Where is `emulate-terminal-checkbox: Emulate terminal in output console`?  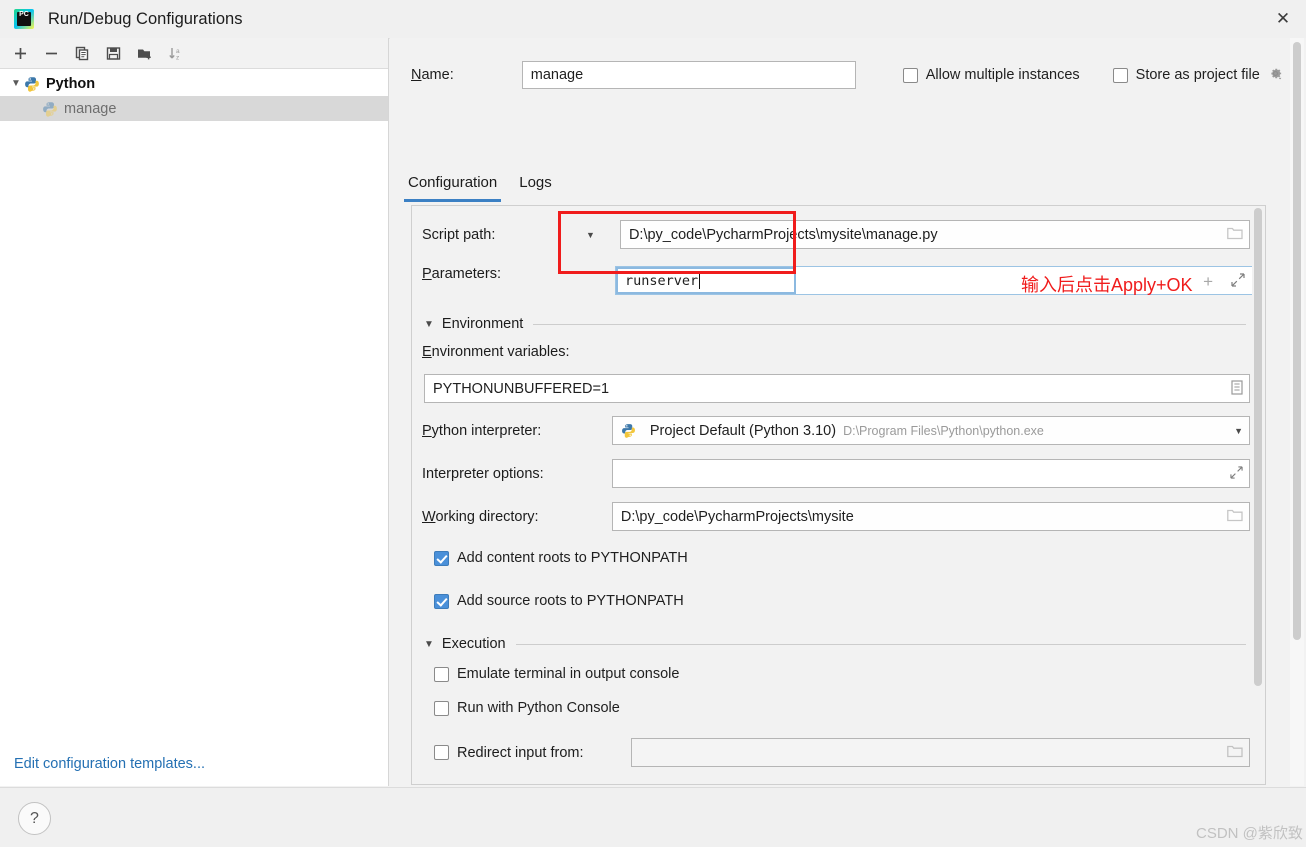
emulate-terminal-checkbox: Emulate terminal in output console is located at coordinates (556, 674).